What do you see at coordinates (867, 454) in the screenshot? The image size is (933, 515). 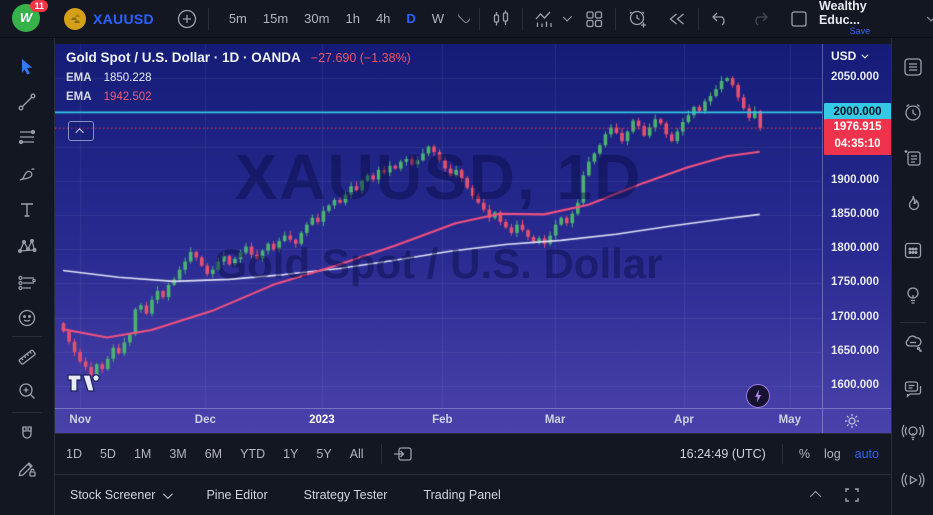 I see `auto-scale-button: auto` at bounding box center [867, 454].